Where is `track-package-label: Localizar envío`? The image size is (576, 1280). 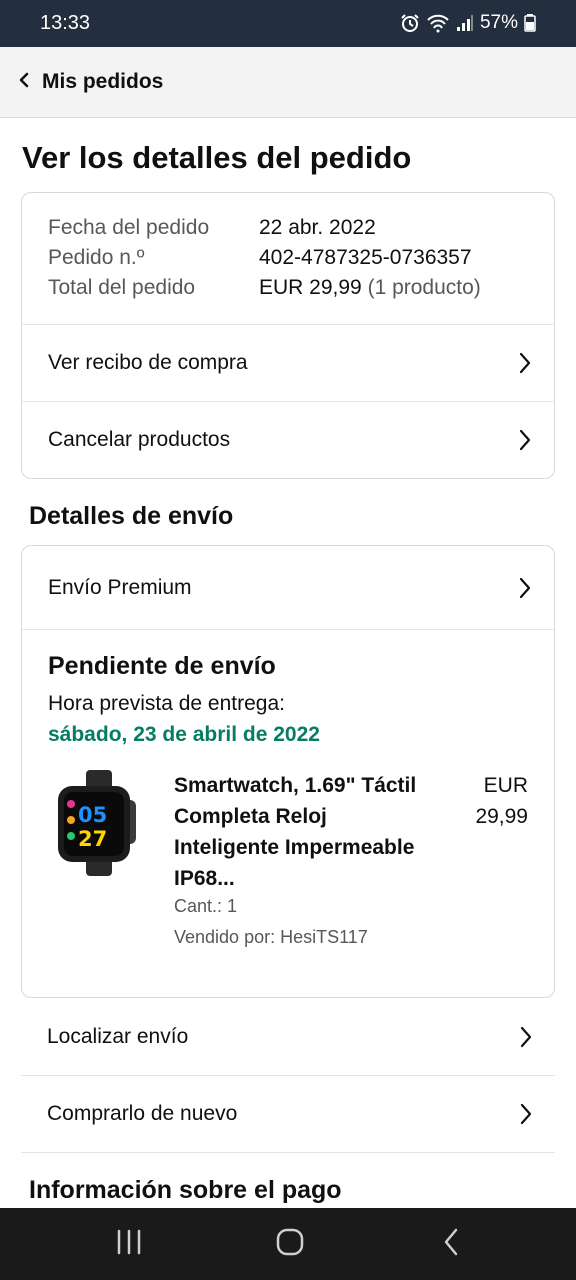
track-package-label: Localizar envío is located at coordinates (118, 1036).